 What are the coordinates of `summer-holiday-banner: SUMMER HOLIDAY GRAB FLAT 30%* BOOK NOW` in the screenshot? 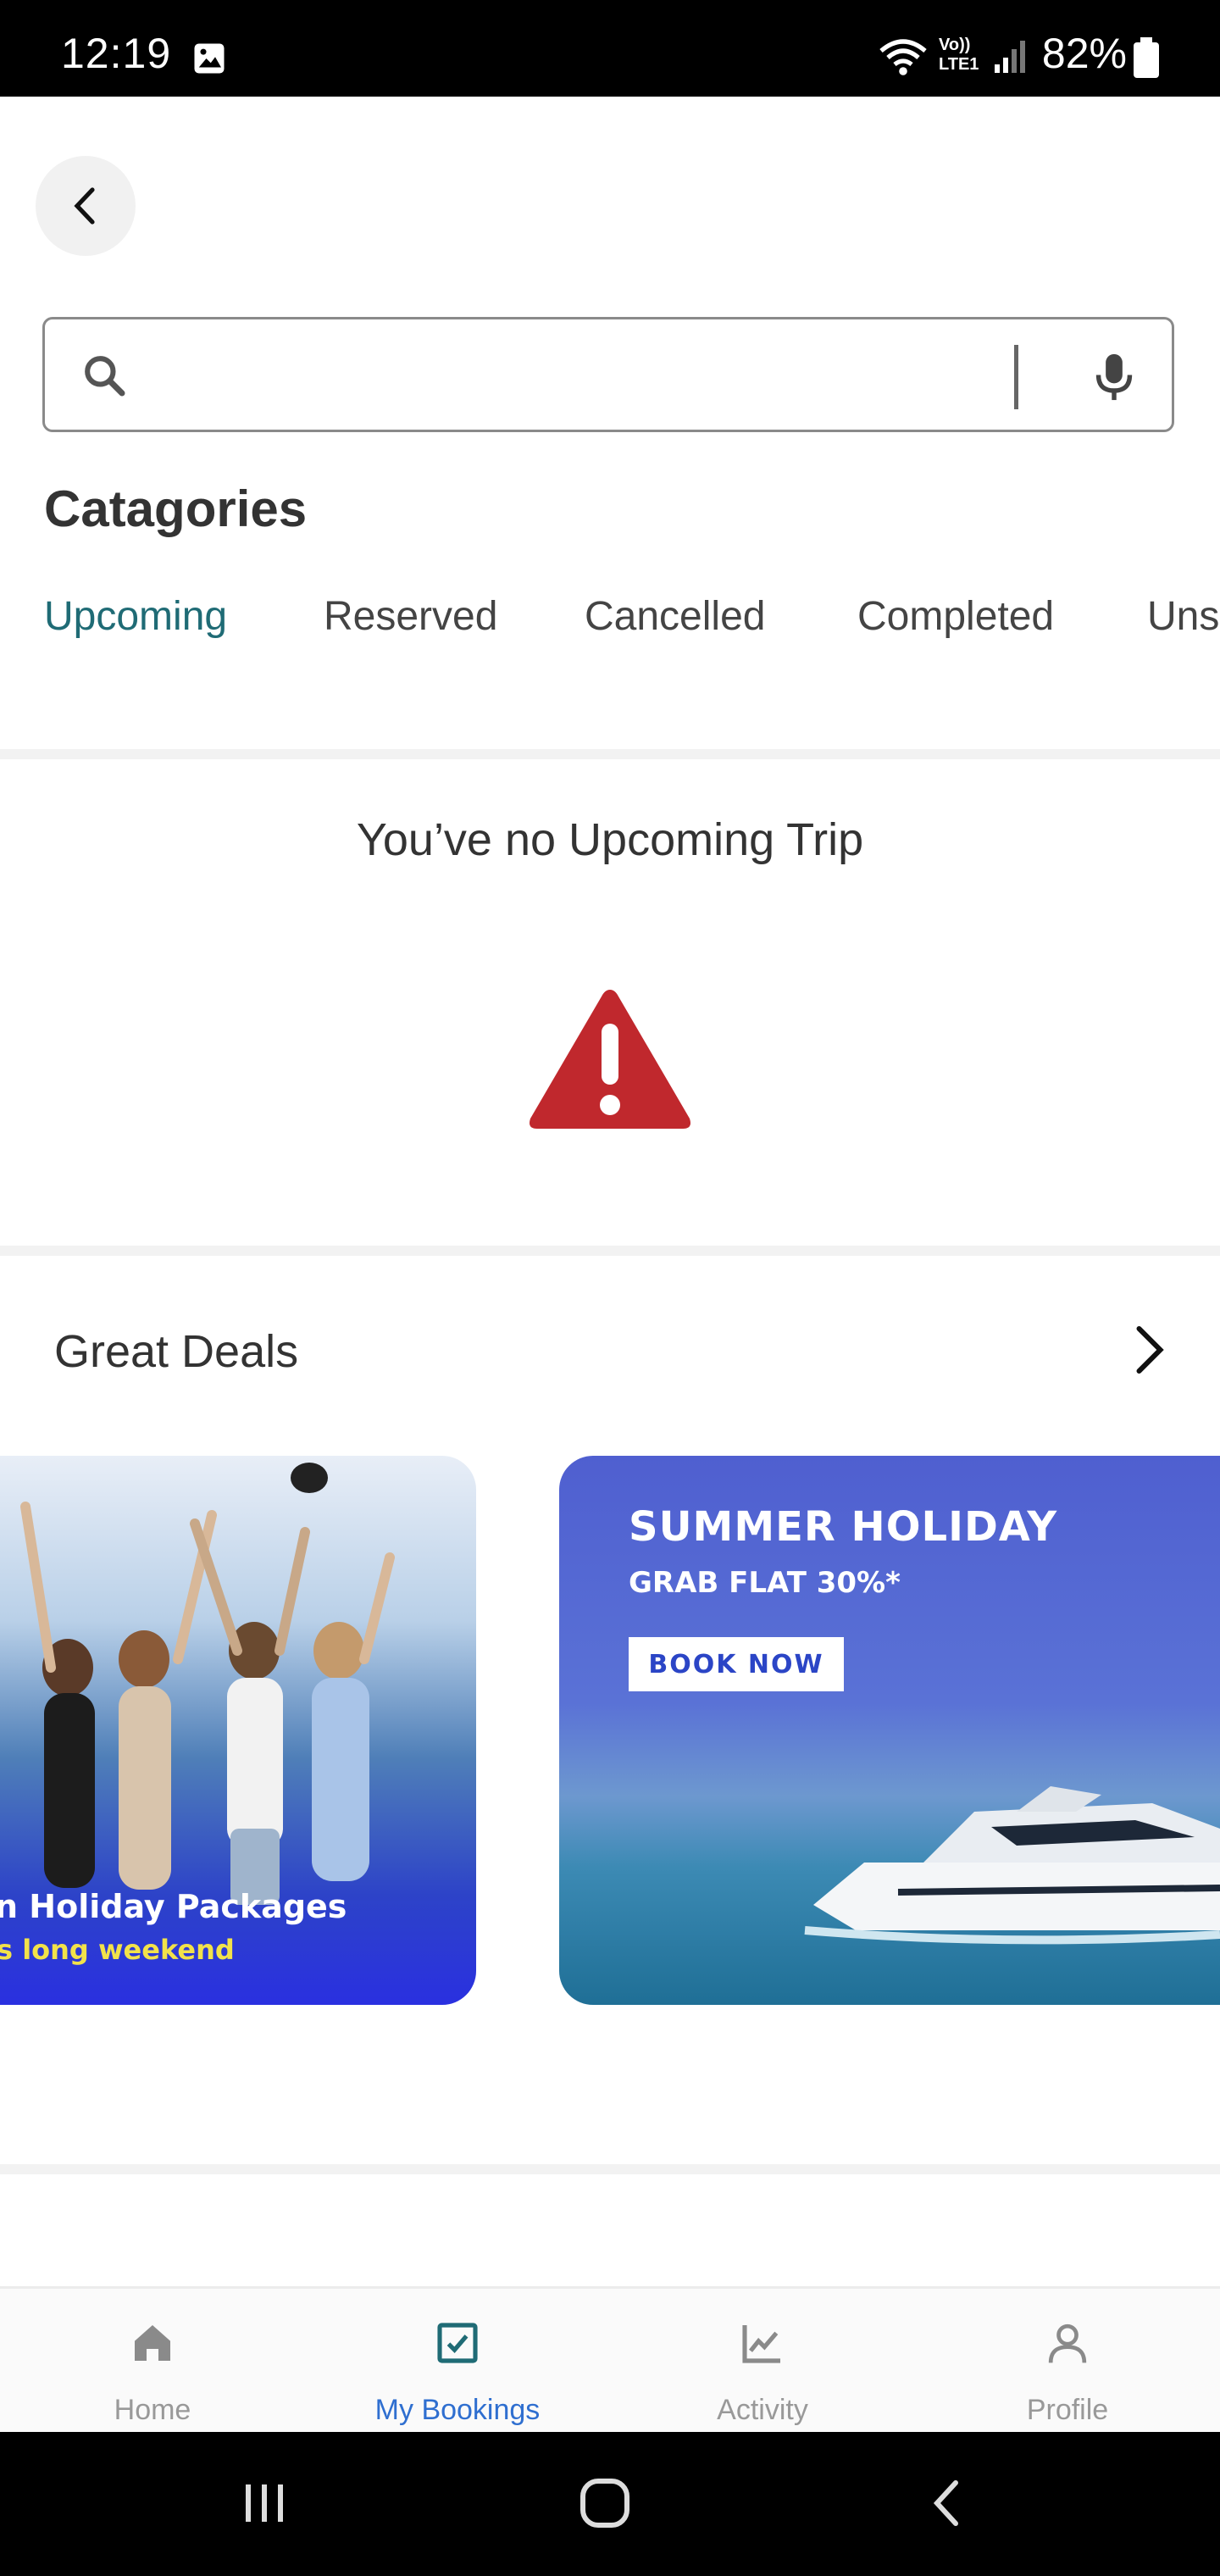 It's located at (889, 1730).